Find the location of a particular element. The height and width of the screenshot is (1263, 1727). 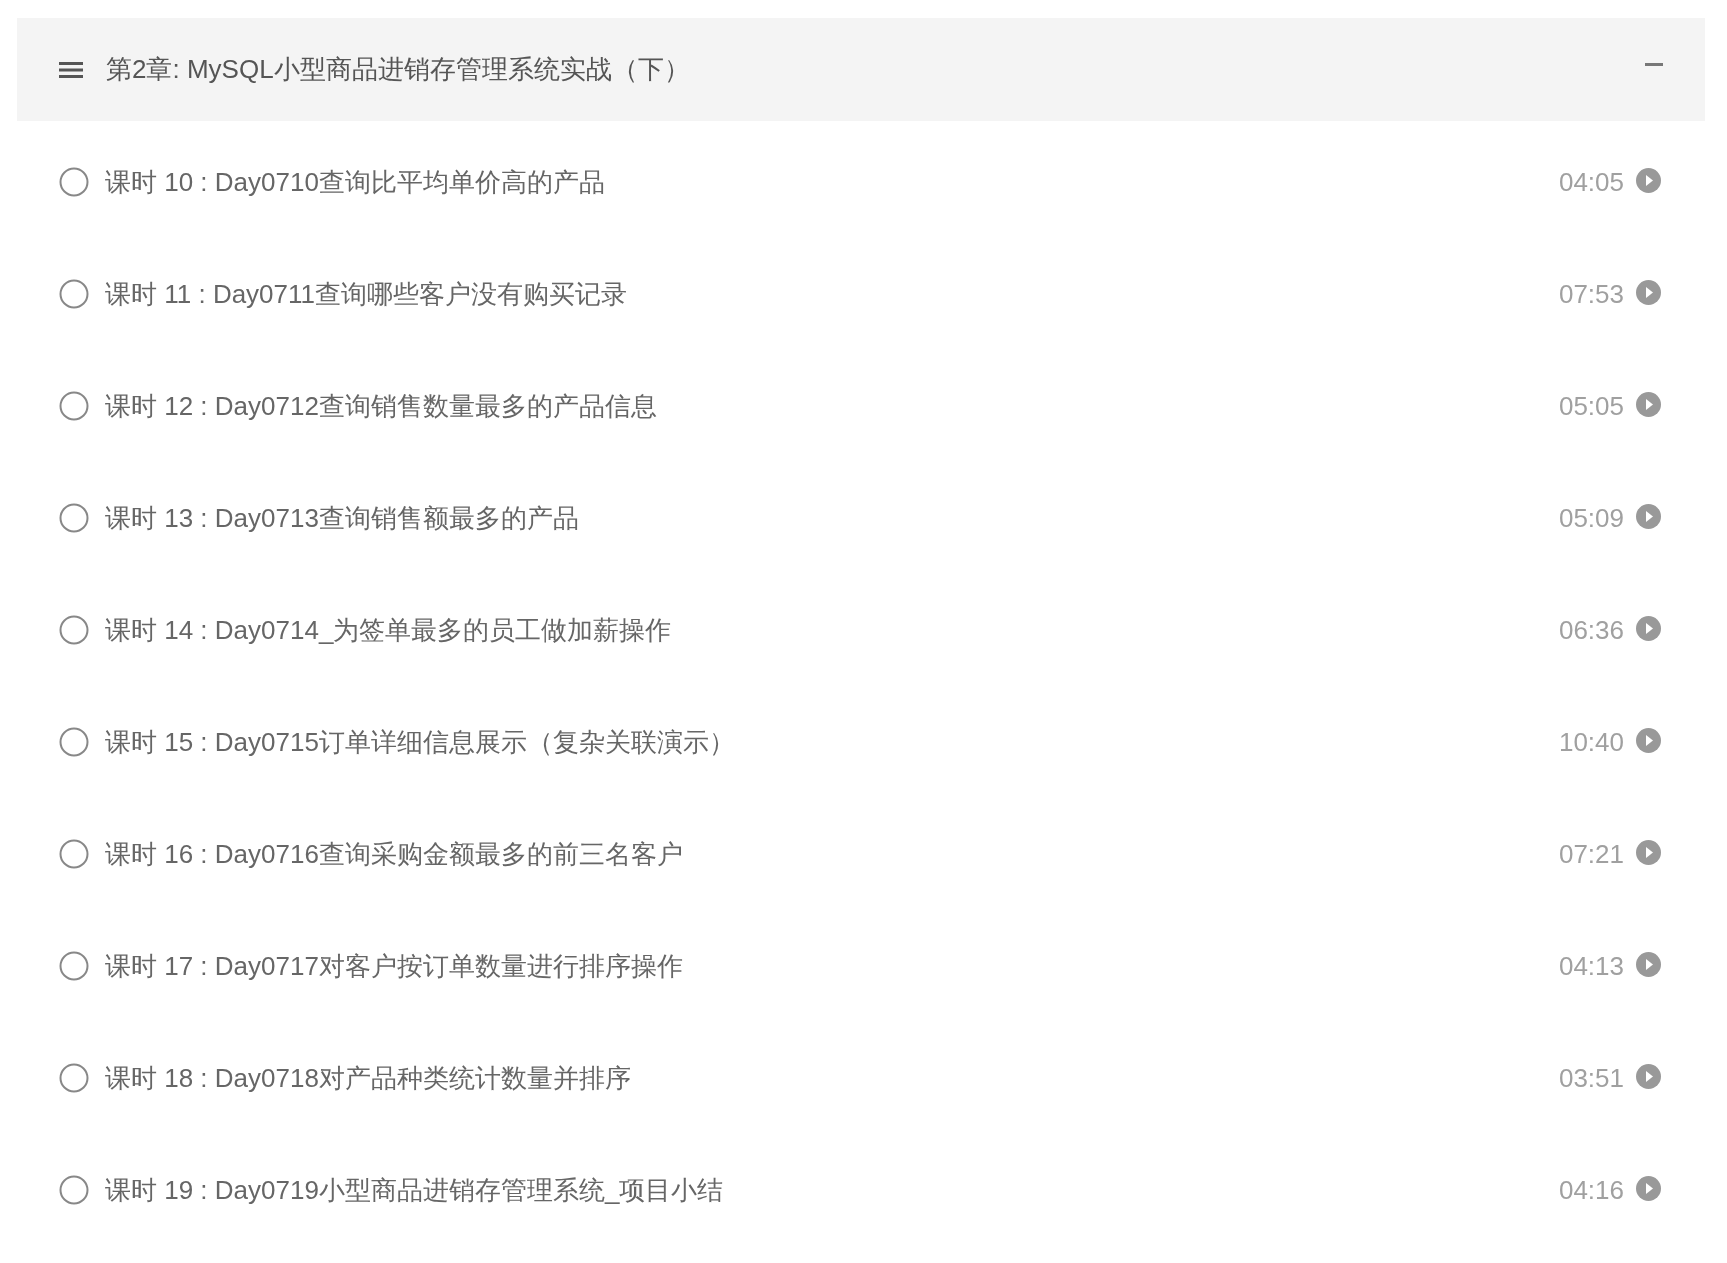

lesson-title: 课时 12 : Day0712查询销售数量最多的产品信息 is located at coordinates (381, 406).